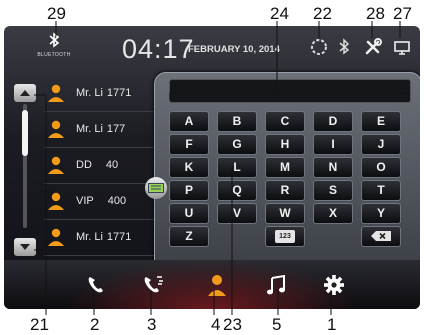  What do you see at coordinates (112, 165) in the screenshot?
I see `contact-number: 40` at bounding box center [112, 165].